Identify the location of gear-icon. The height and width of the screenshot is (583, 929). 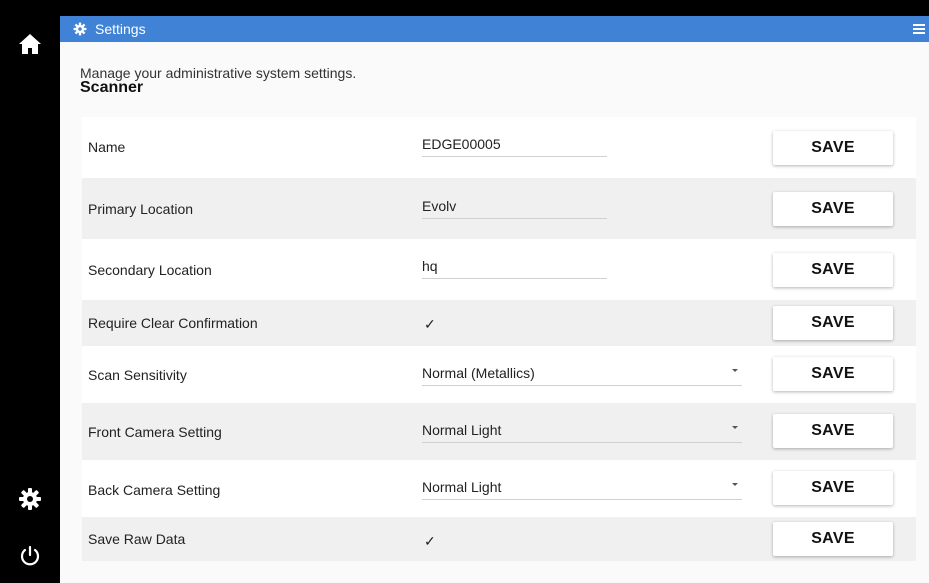
(80, 29).